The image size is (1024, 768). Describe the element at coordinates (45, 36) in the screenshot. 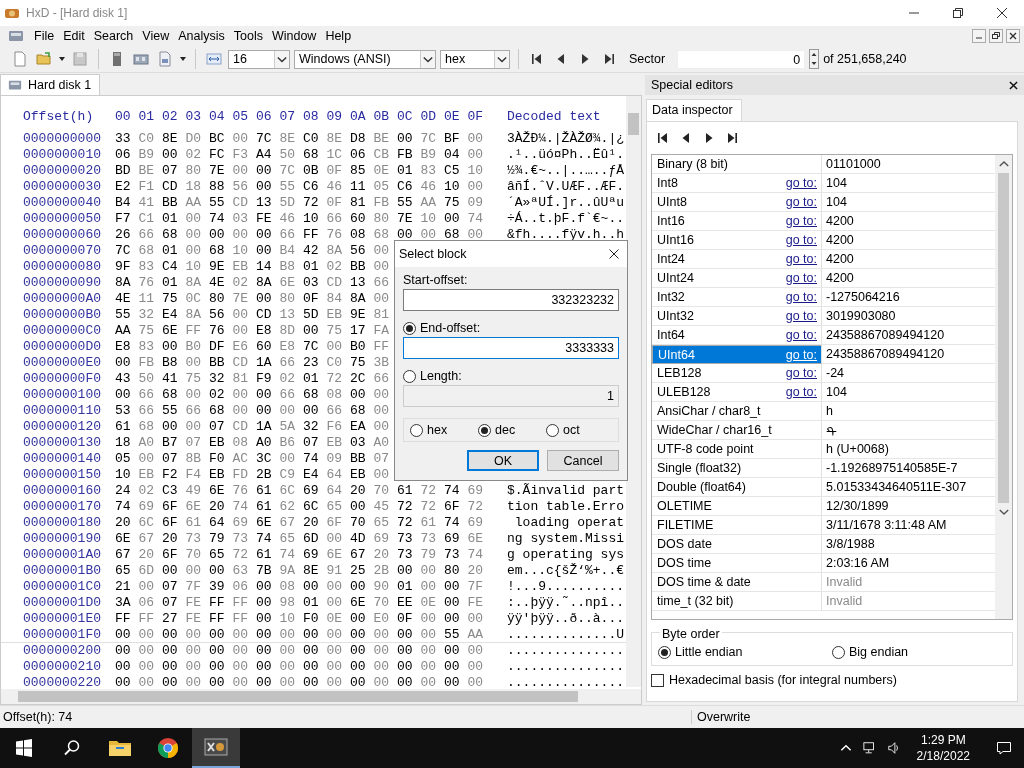

I see `menu-item: File` at that location.